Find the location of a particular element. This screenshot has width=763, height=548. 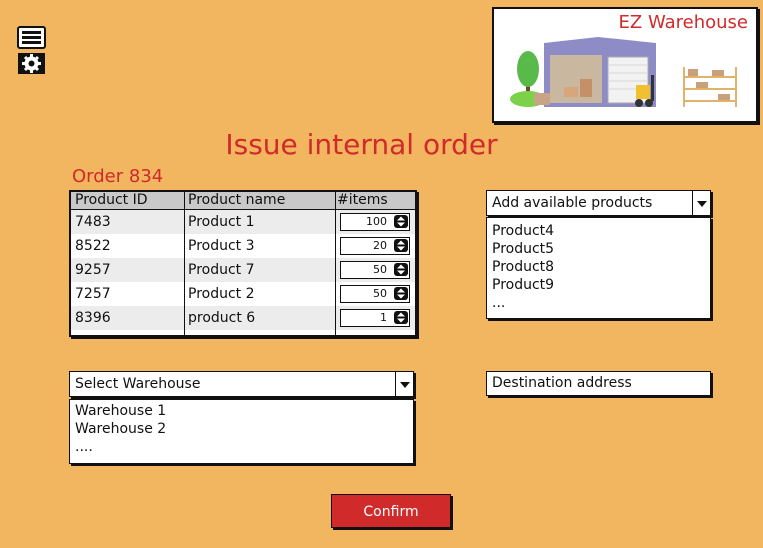

product-id: 8396 is located at coordinates (93, 318).